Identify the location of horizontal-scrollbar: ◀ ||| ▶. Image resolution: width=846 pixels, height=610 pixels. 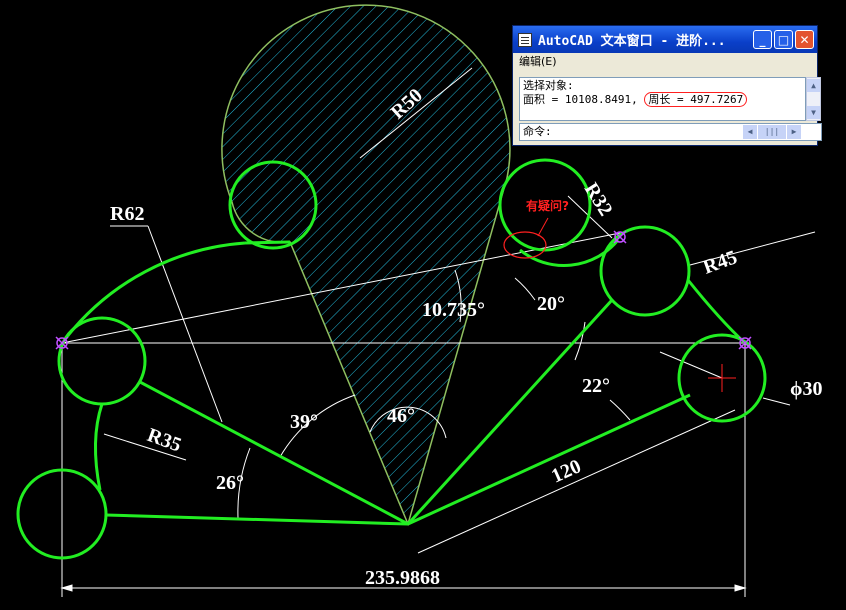
(773, 132).